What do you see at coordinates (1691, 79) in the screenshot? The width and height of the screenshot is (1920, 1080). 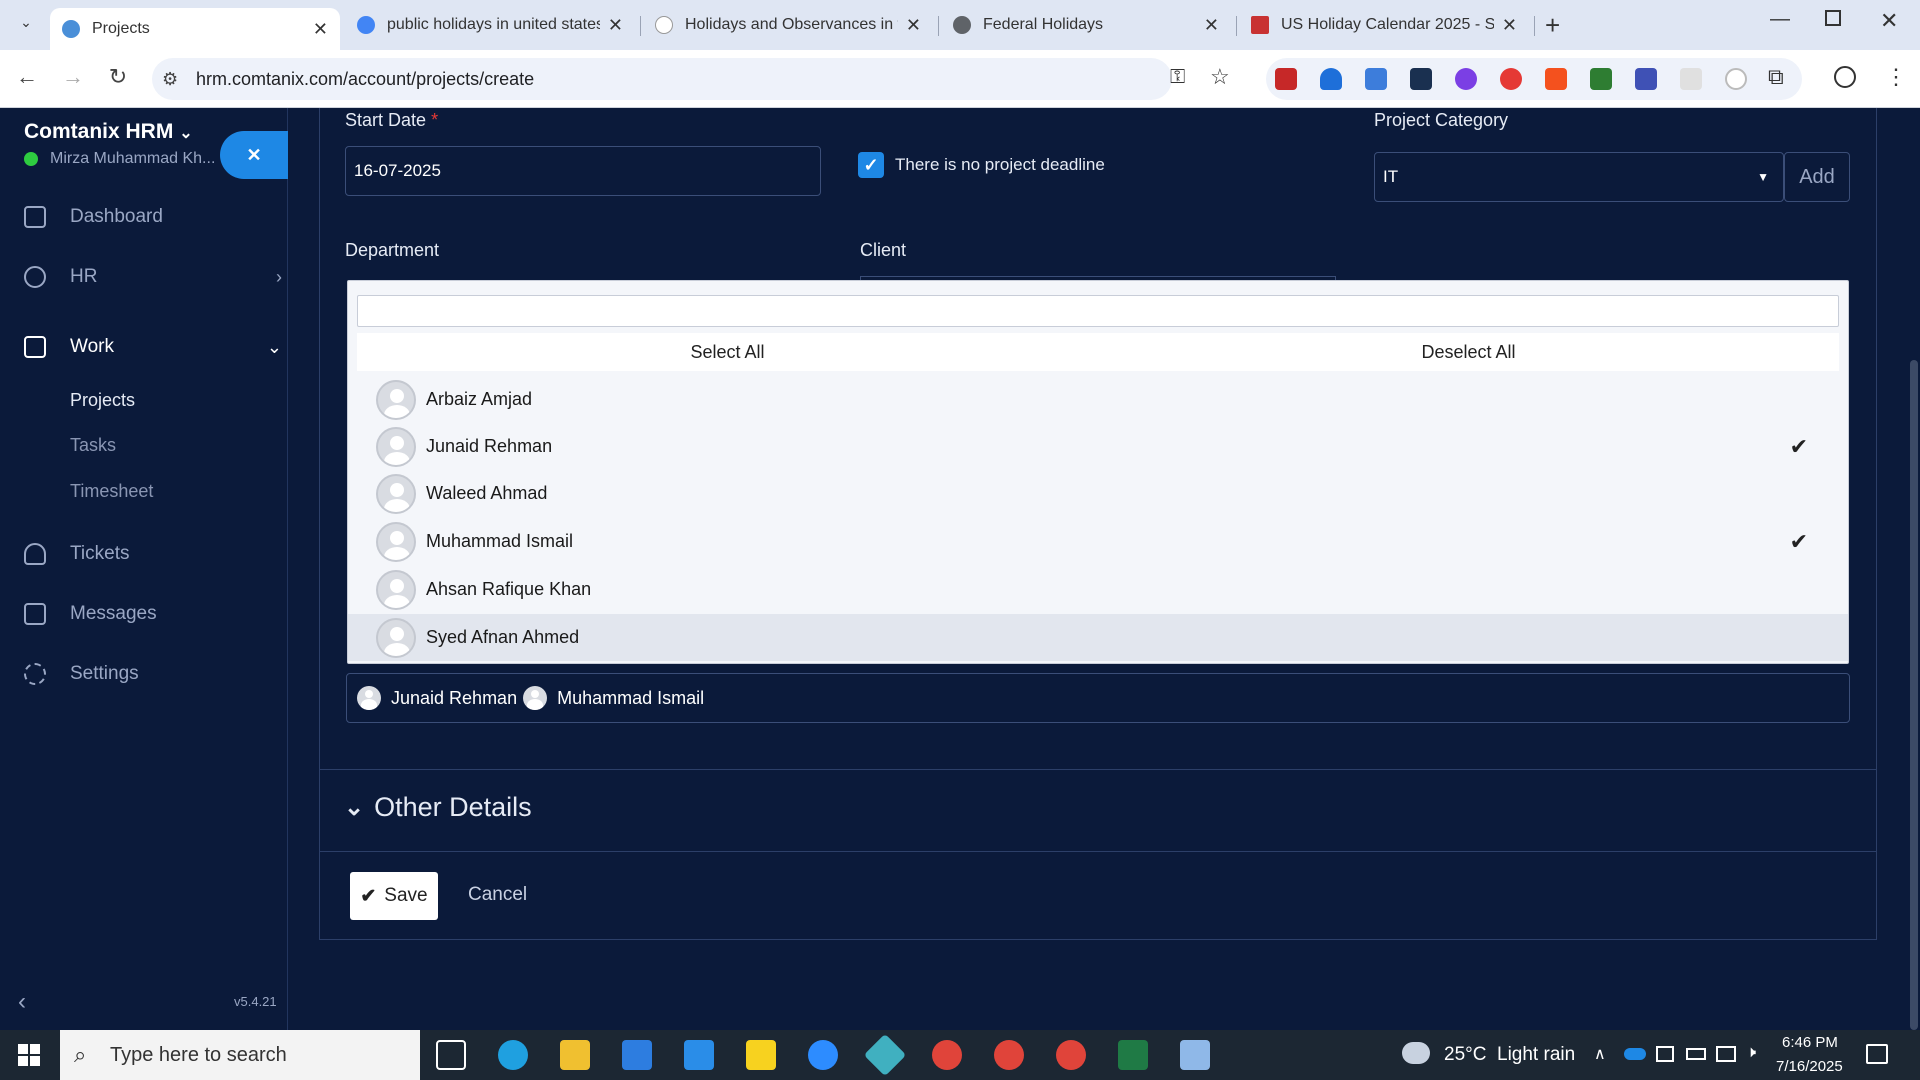 I see `blank-extension-icon` at bounding box center [1691, 79].